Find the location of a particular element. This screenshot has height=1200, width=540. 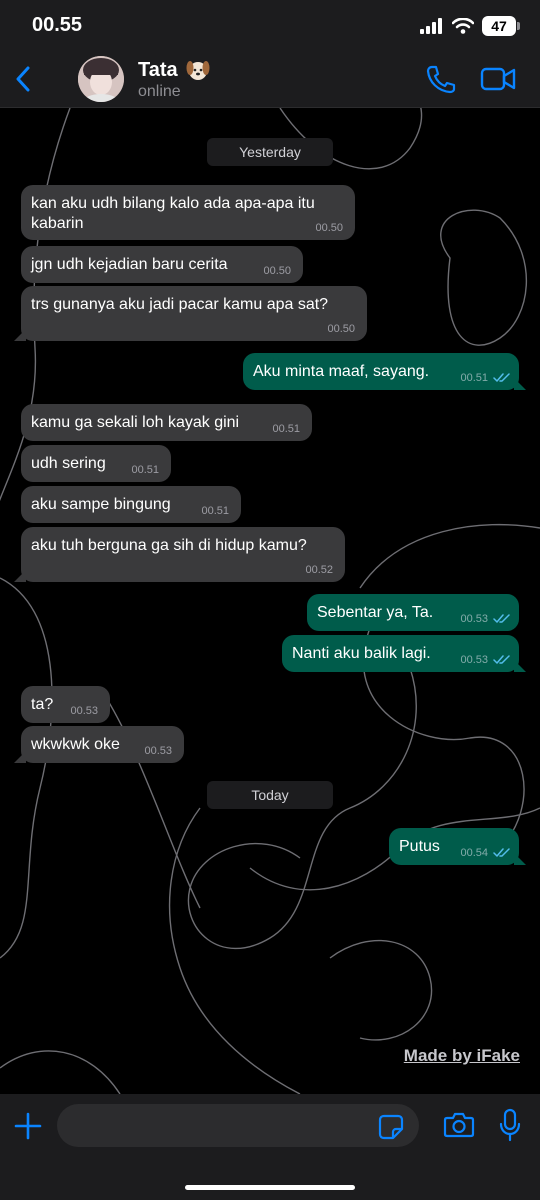

message-bubble-incoming: aku sampe bingung 00.51 is located at coordinates (131, 504).